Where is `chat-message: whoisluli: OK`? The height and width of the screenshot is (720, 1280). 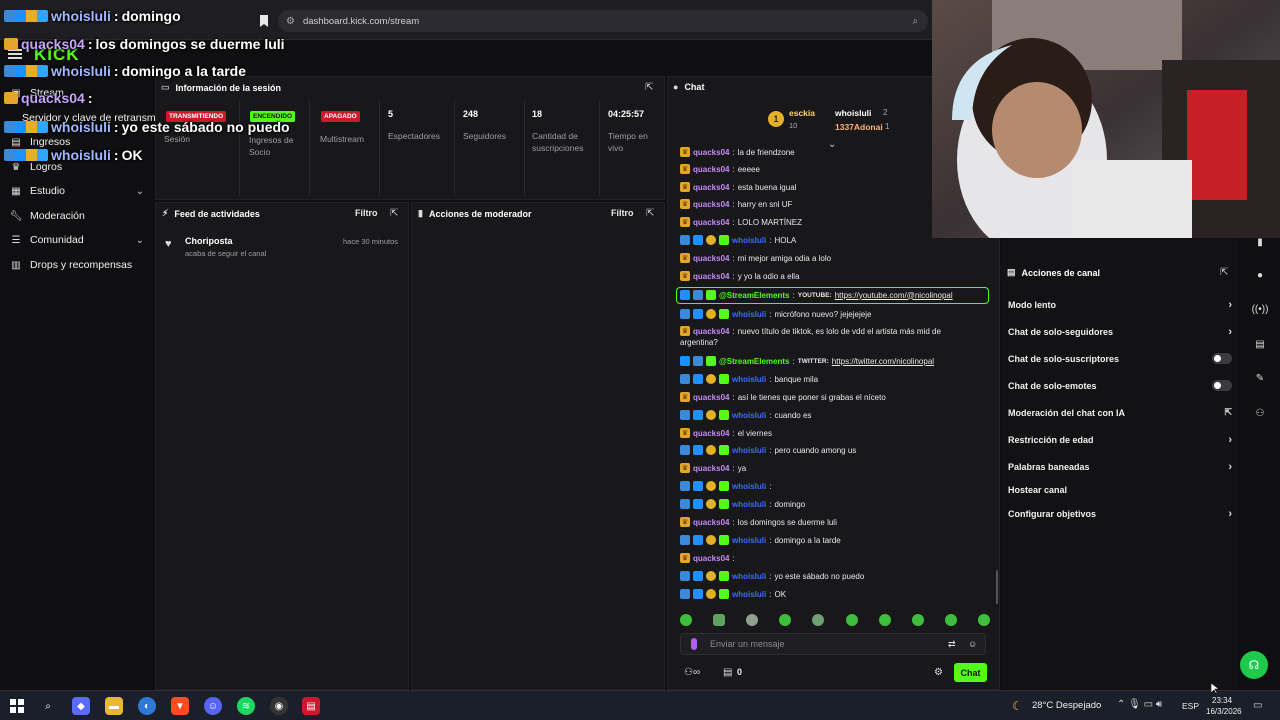
chat-message: whoisluli: OK is located at coordinates (733, 594).